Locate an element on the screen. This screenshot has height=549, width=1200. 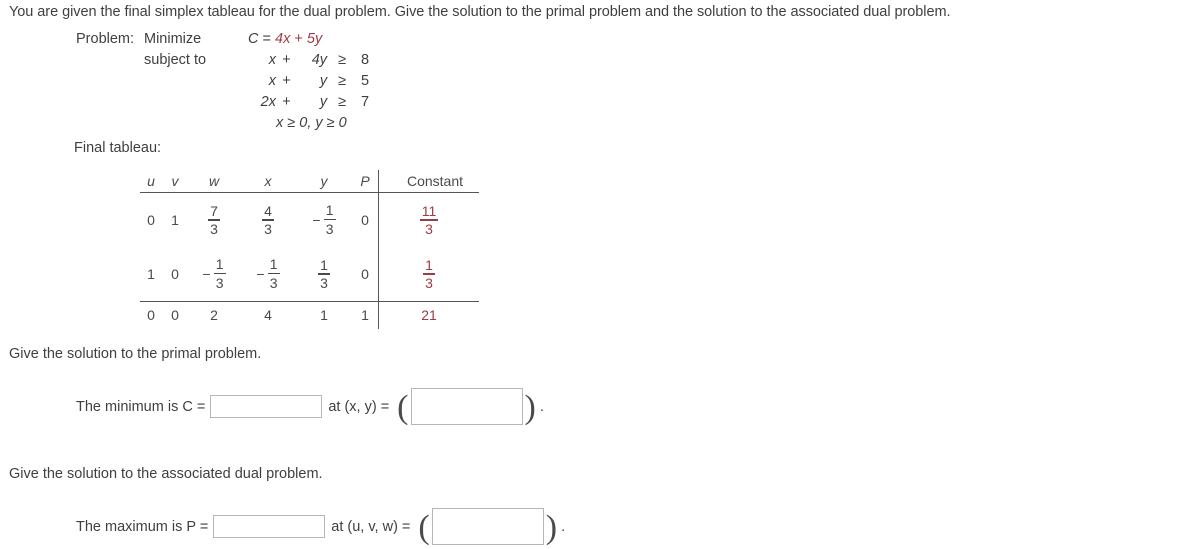
minimize-label: Minimize is located at coordinates (173, 39).